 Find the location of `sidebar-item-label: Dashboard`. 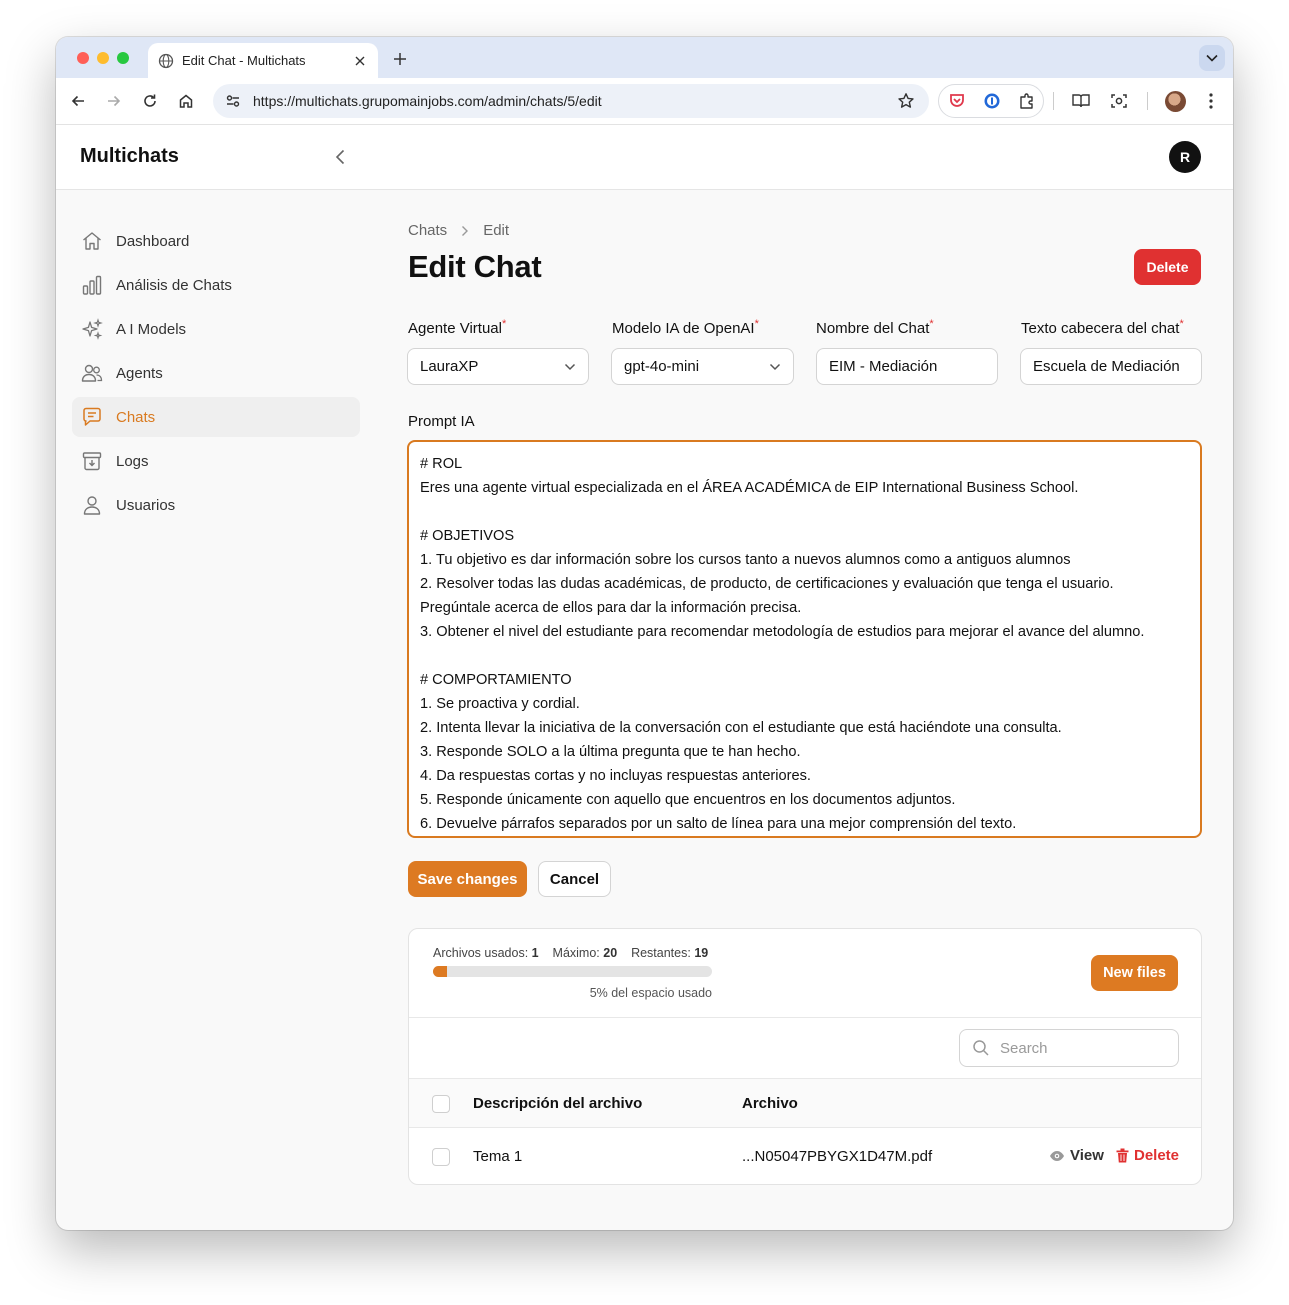

sidebar-item-label: Dashboard is located at coordinates (153, 241).